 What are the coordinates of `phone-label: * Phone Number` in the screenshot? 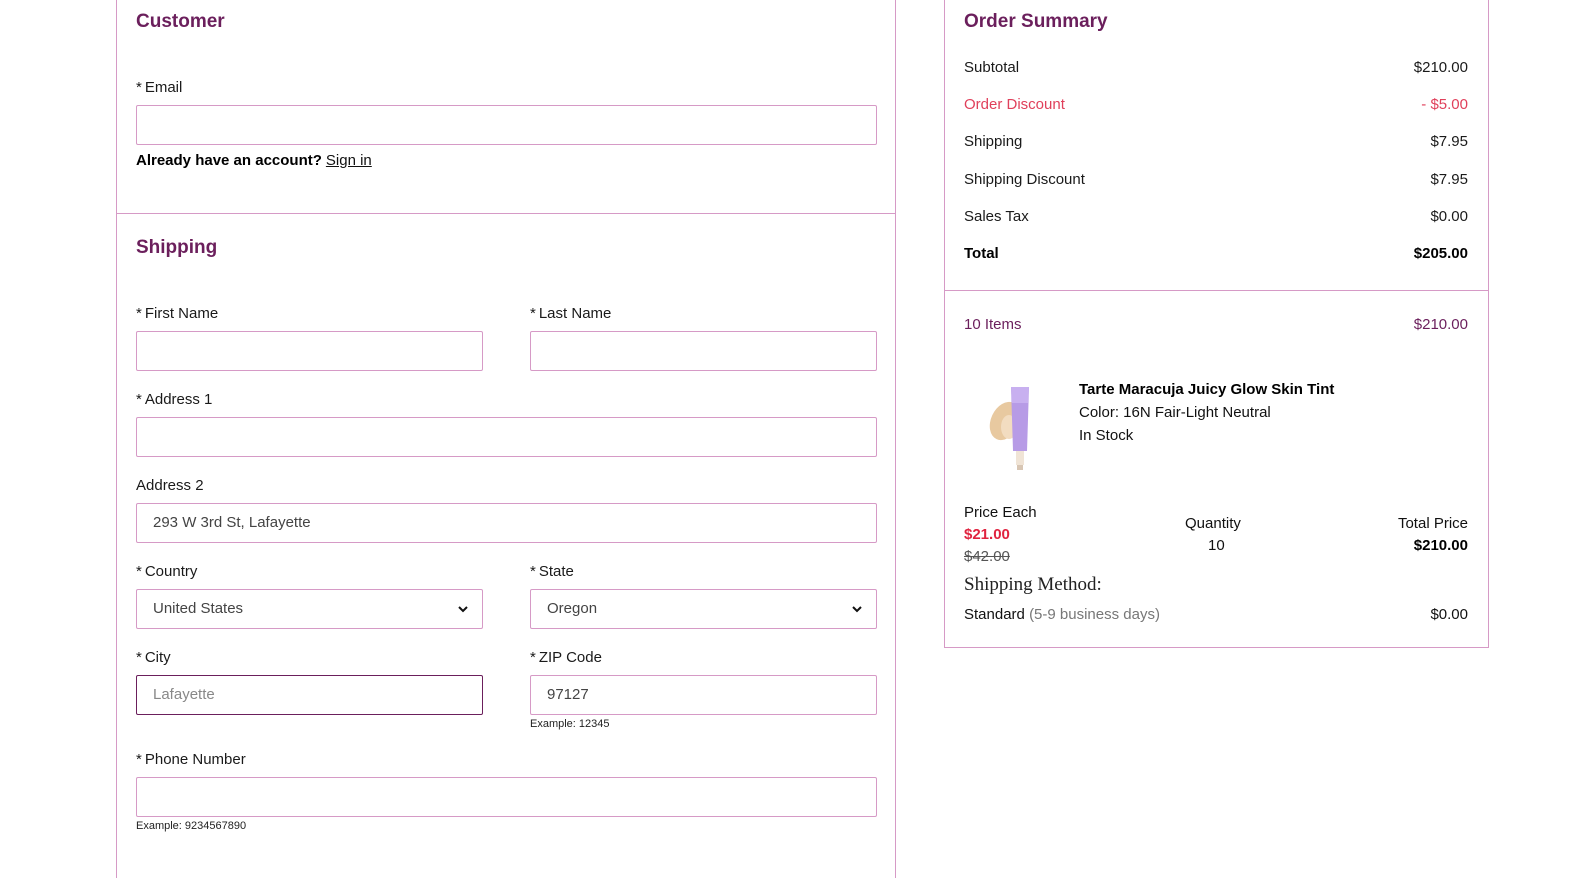 It's located at (191, 759).